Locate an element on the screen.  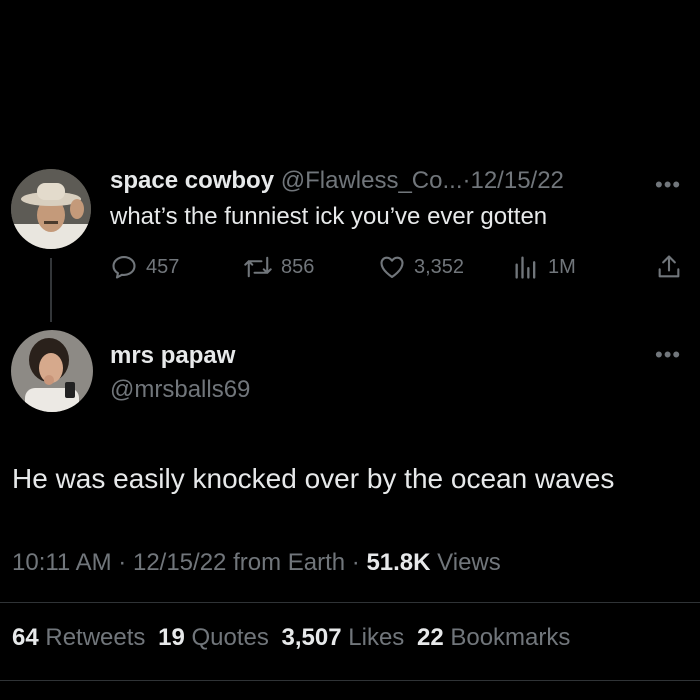
stat-quotes: 19 Quotes is located at coordinates (213, 637).